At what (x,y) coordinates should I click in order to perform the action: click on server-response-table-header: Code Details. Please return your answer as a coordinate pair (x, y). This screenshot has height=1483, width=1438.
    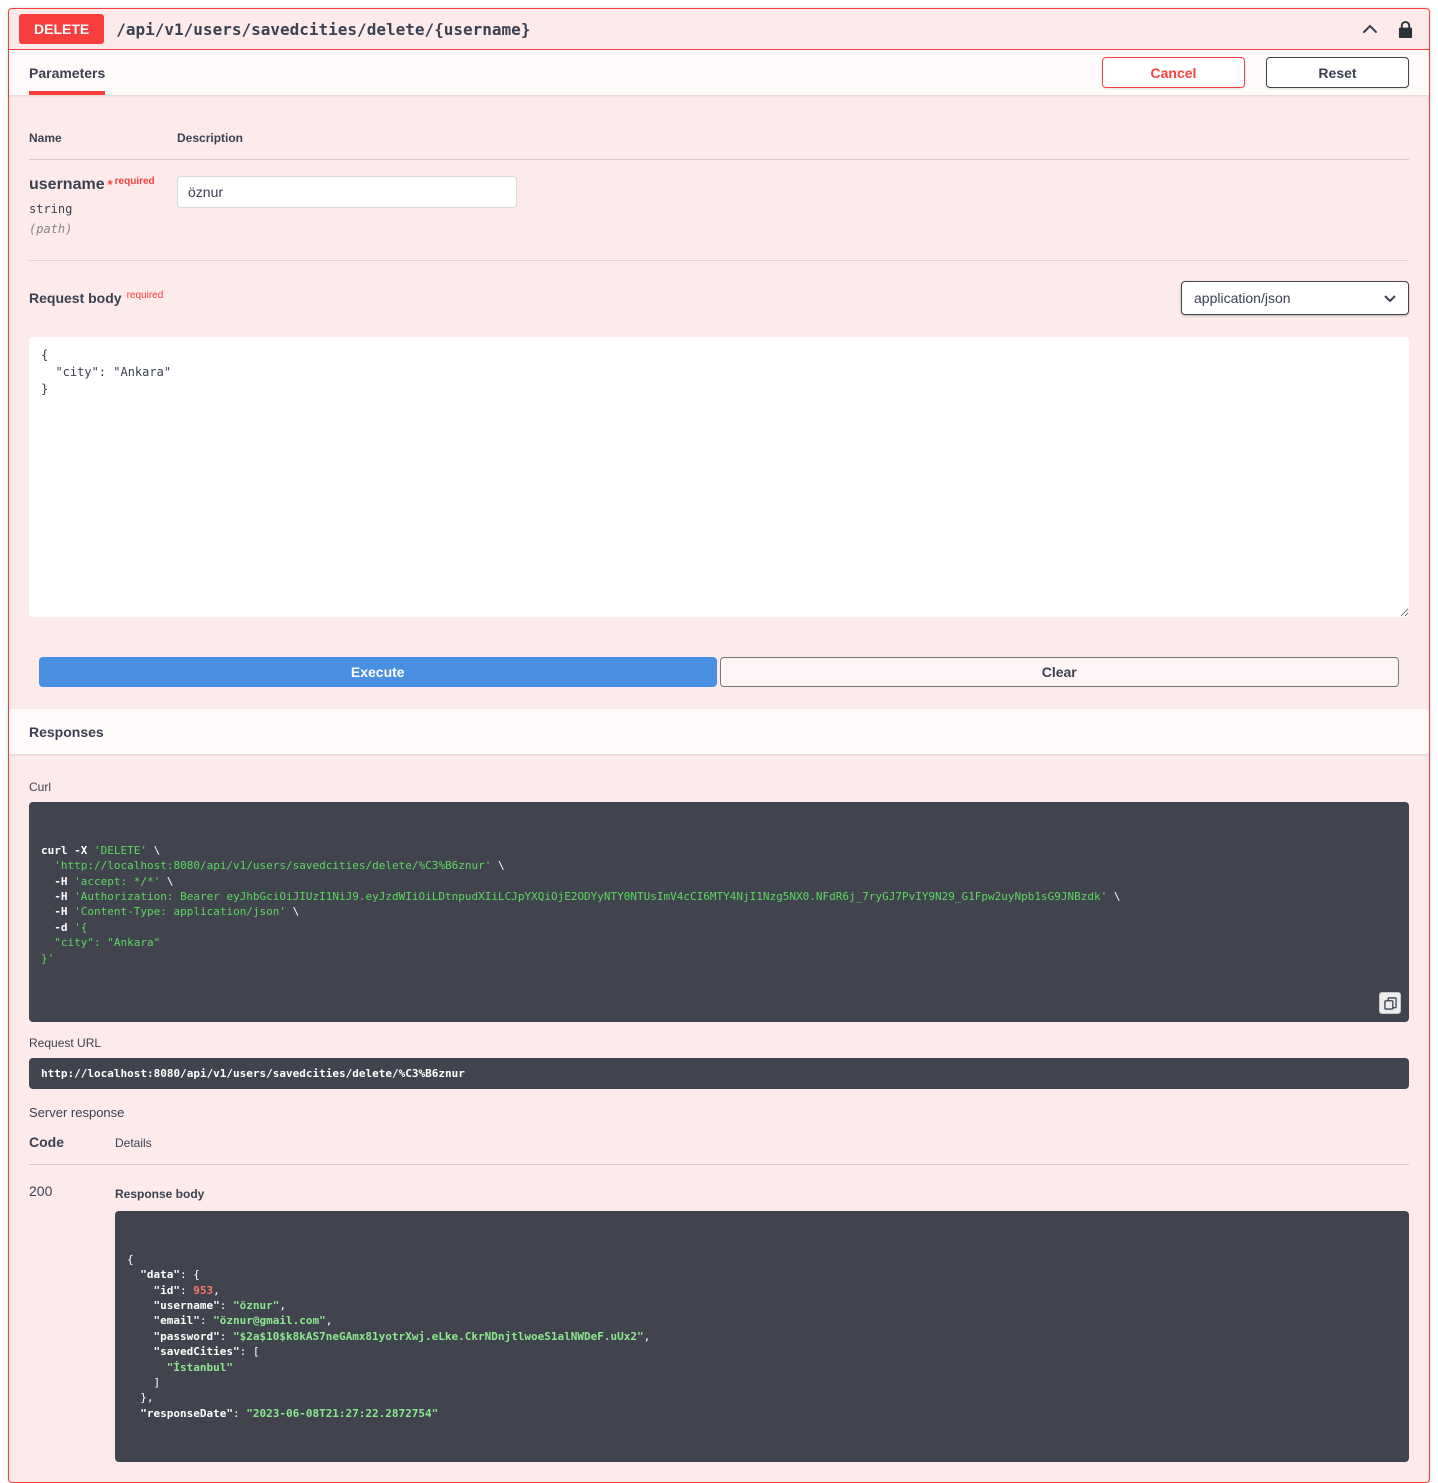
    Looking at the image, I should click on (719, 1143).